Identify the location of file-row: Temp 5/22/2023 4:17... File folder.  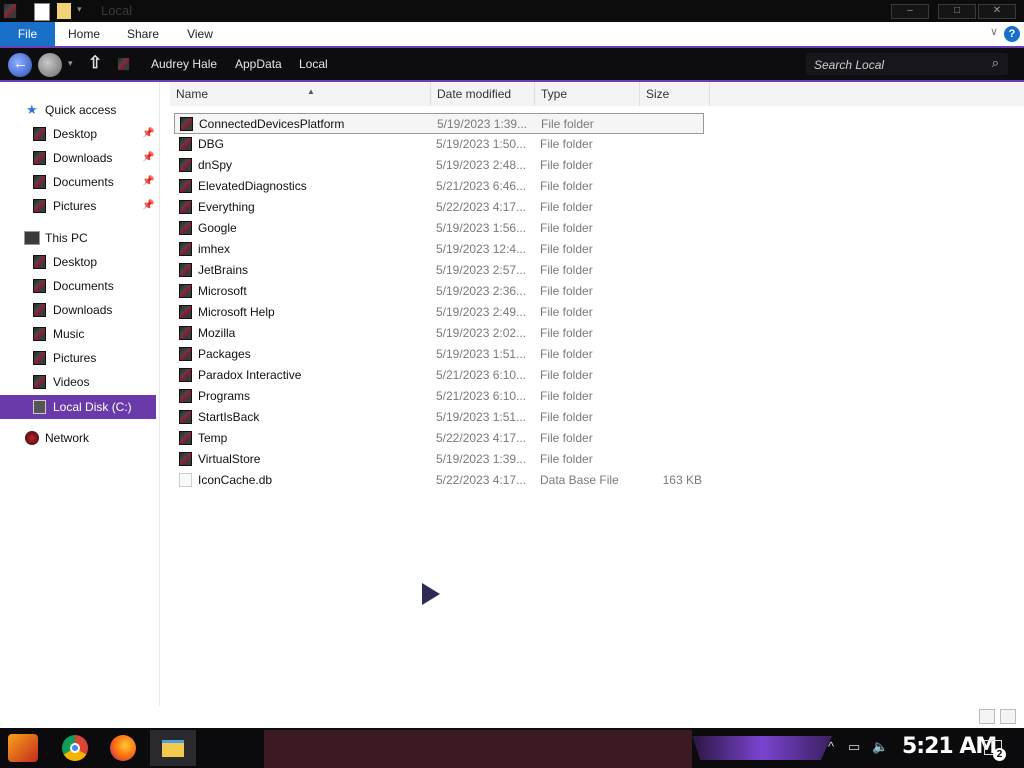
(439, 438).